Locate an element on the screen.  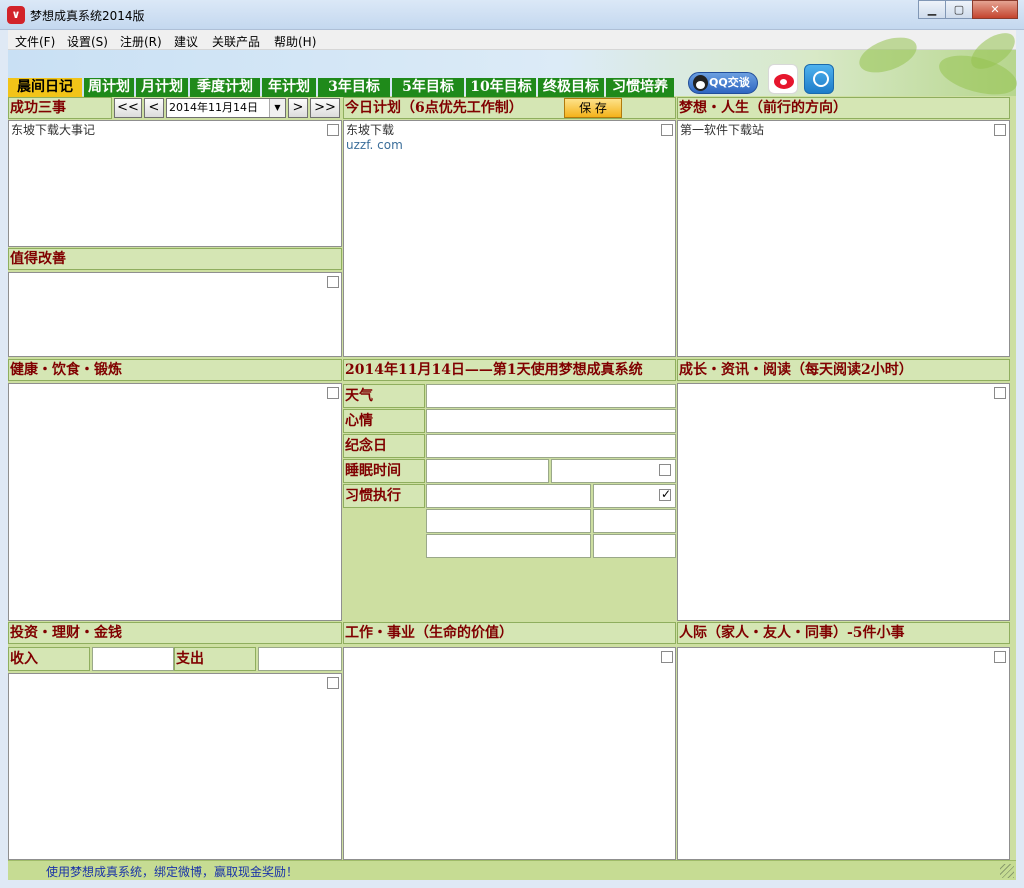
dream-textarea: 第一软件下载站 is located at coordinates (843, 238).